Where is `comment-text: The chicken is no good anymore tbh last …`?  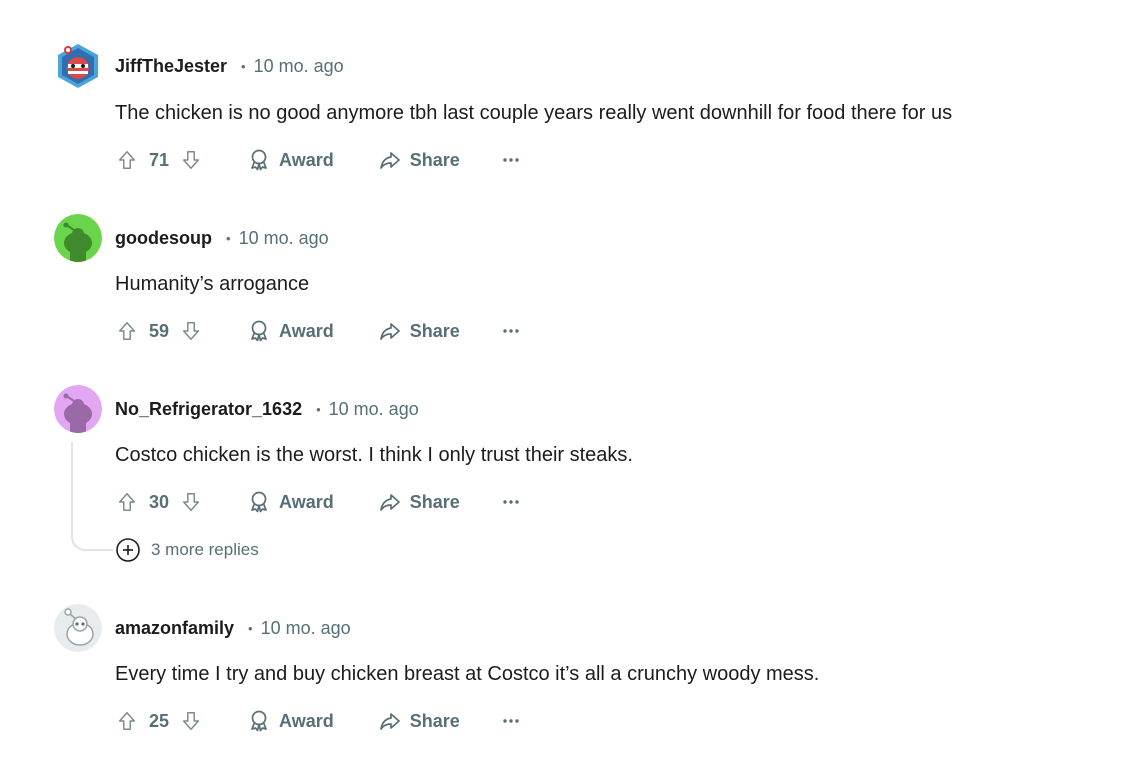 comment-text: The chicken is no good anymore tbh last … is located at coordinates (534, 113).